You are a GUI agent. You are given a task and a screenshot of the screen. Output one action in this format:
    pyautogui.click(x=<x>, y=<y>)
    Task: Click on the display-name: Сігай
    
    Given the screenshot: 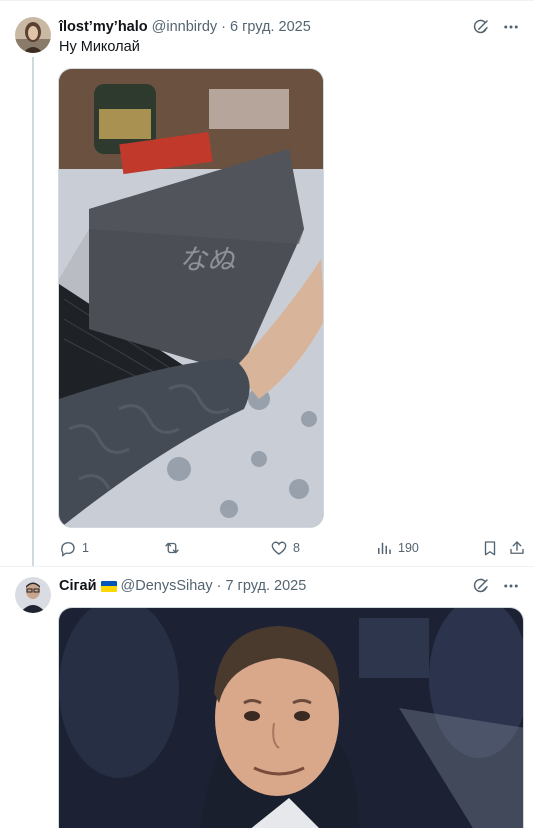 What is the action you would take?
    pyautogui.click(x=78, y=586)
    